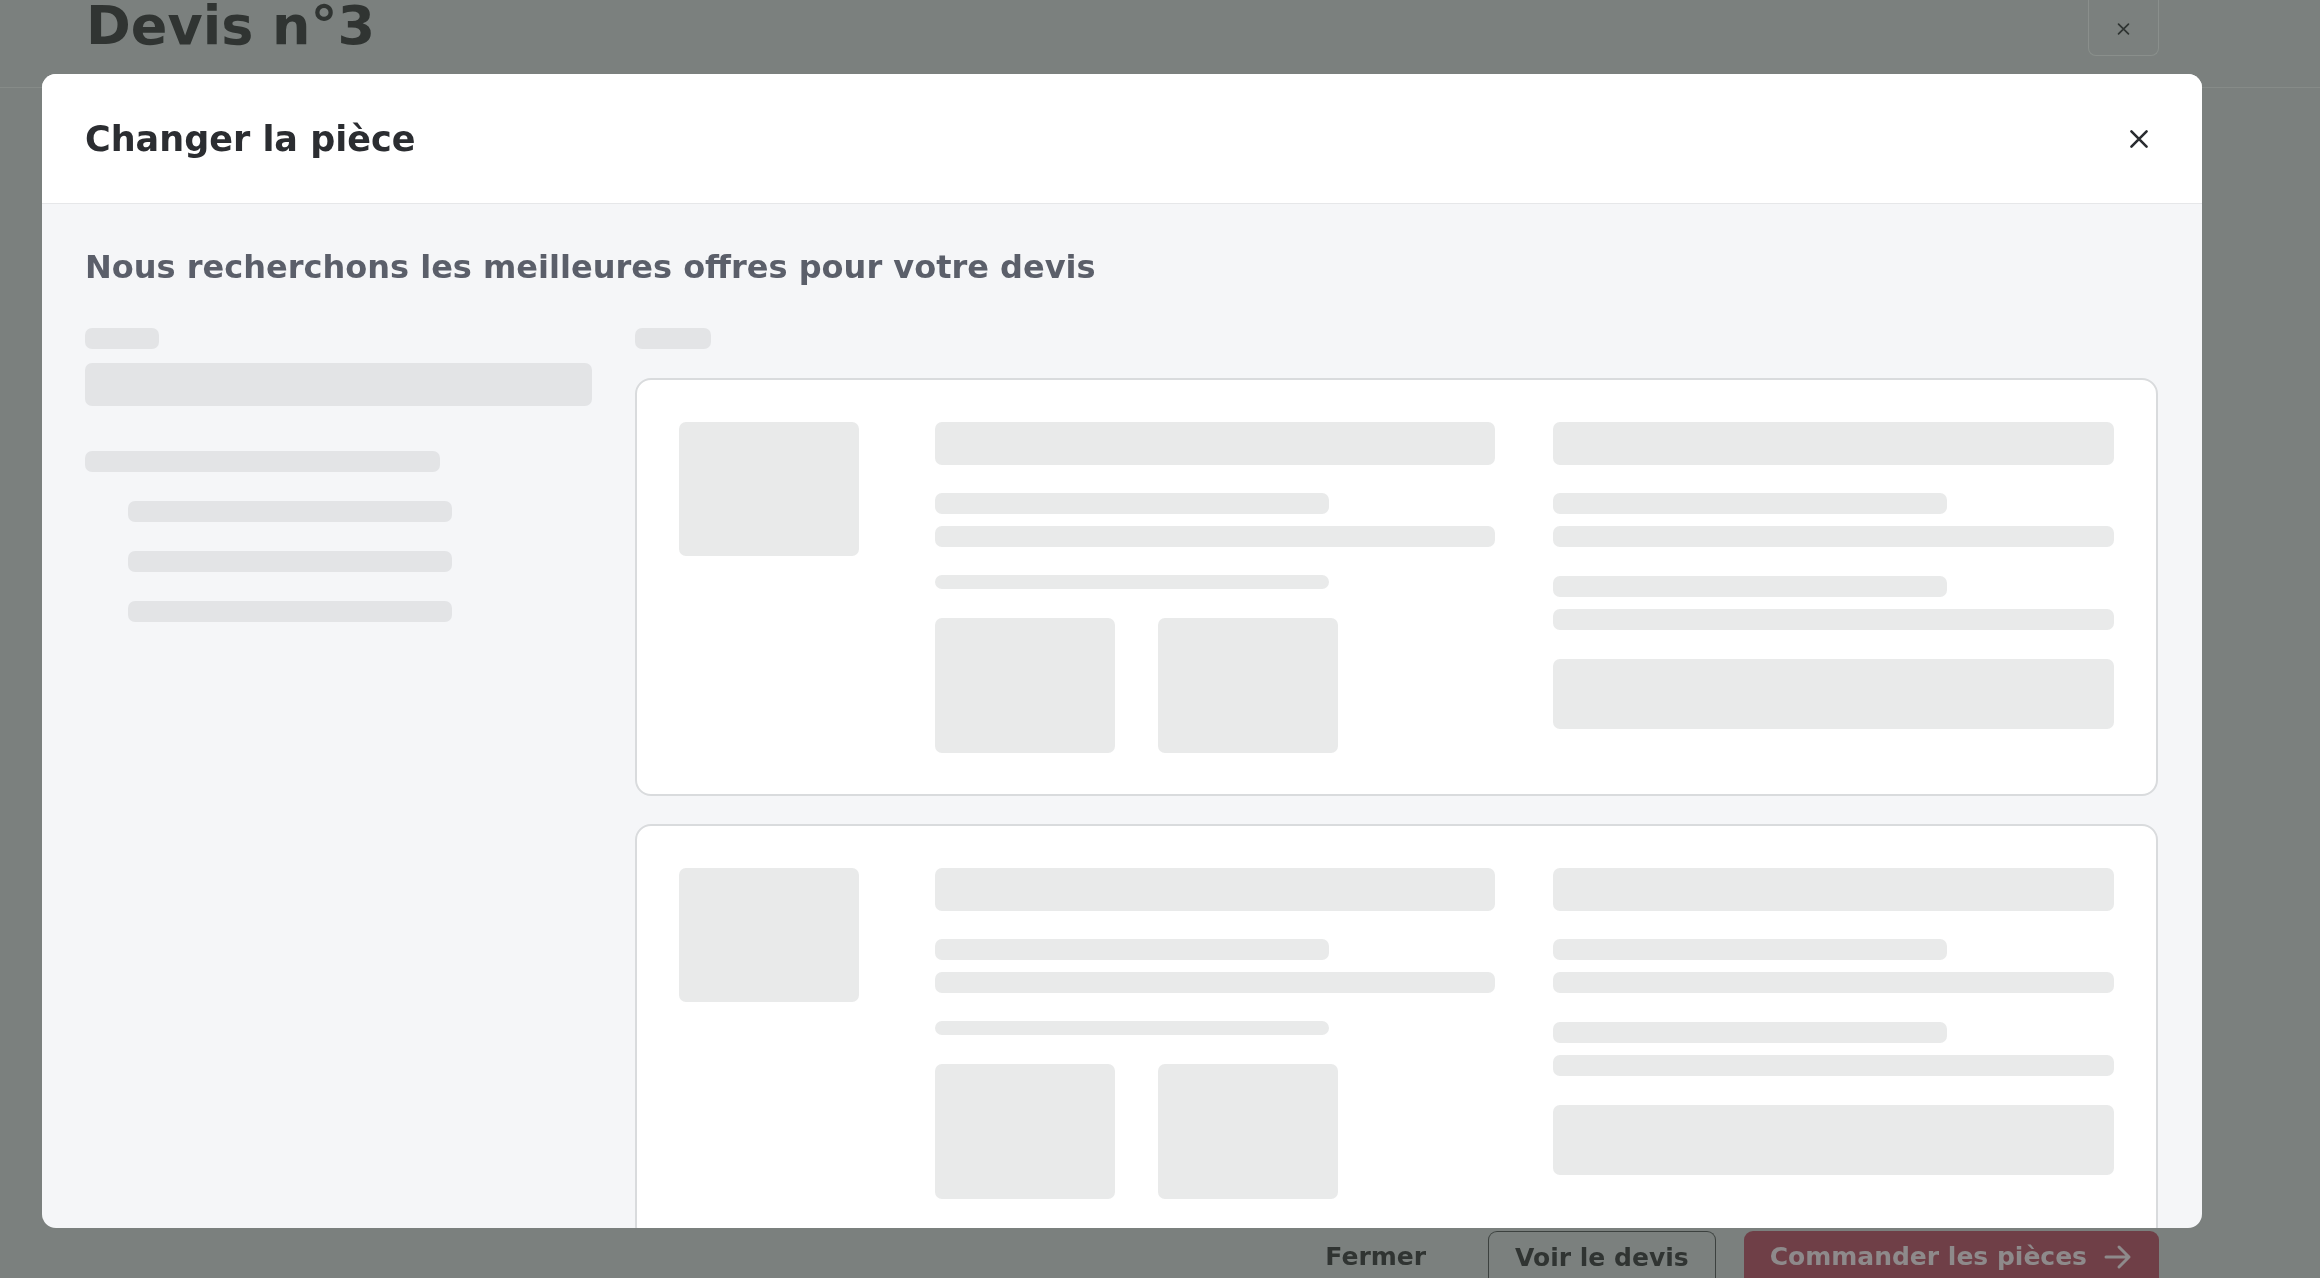 The height and width of the screenshot is (1278, 2320). What do you see at coordinates (1951, 1254) in the screenshot?
I see `order-button: Commander les pièces` at bounding box center [1951, 1254].